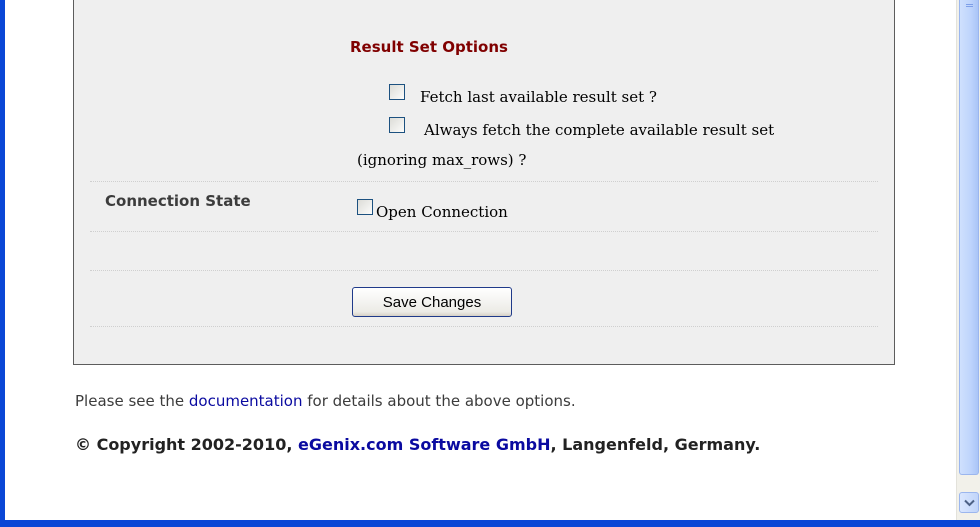  What do you see at coordinates (538, 97) in the screenshot?
I see `fetch-last-label: Fetch last available result set ?` at bounding box center [538, 97].